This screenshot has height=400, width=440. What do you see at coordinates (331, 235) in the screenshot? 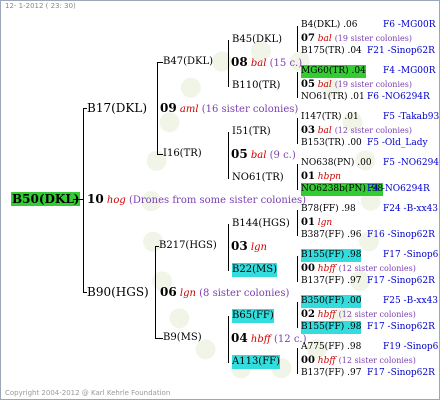
I see `g4-dam-4: B387(FF) .96` at bounding box center [331, 235].